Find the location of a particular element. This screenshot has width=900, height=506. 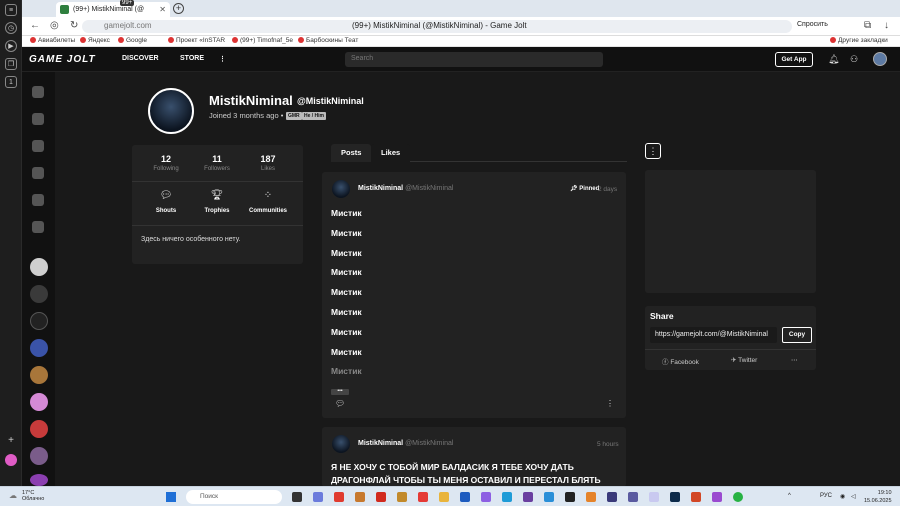

new-tab-button: + is located at coordinates (178, 8).